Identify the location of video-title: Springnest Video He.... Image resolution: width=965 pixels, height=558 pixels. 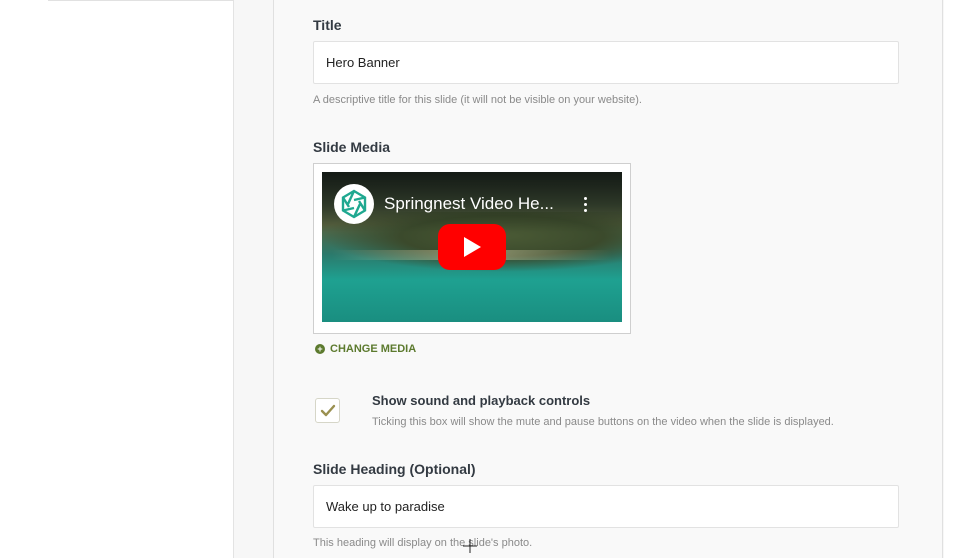
(469, 204).